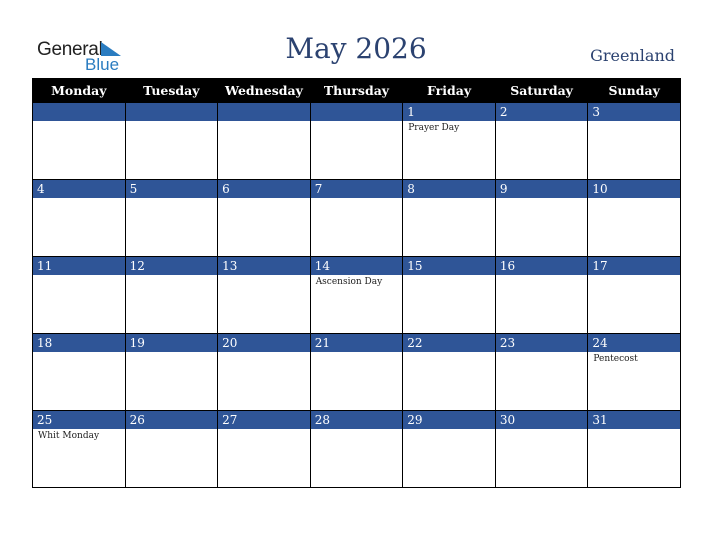  I want to click on day-cell: 4, so click(79, 218).